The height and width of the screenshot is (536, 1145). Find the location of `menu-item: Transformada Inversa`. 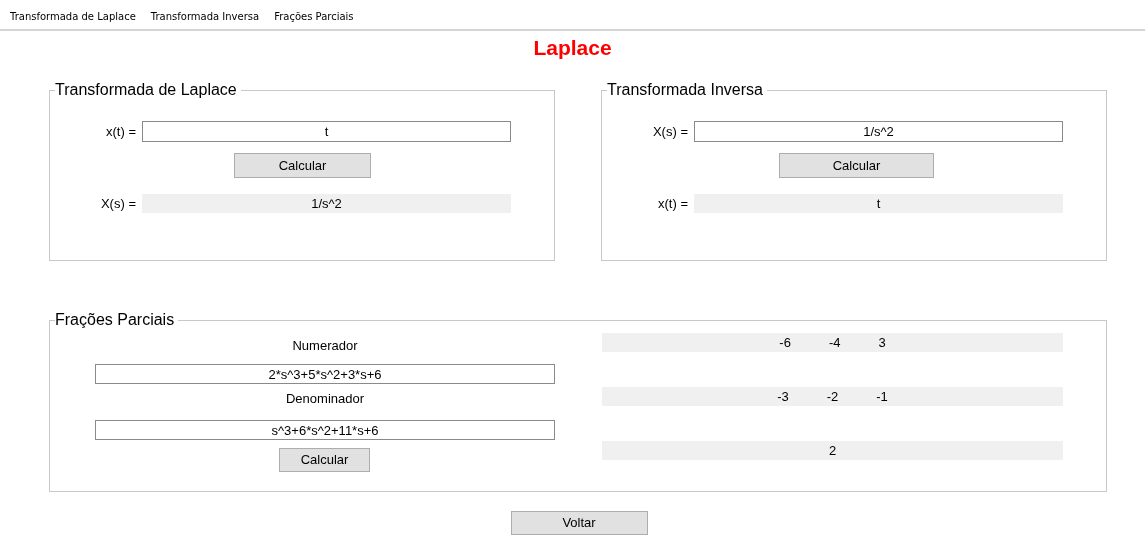

menu-item: Transformada Inversa is located at coordinates (205, 16).